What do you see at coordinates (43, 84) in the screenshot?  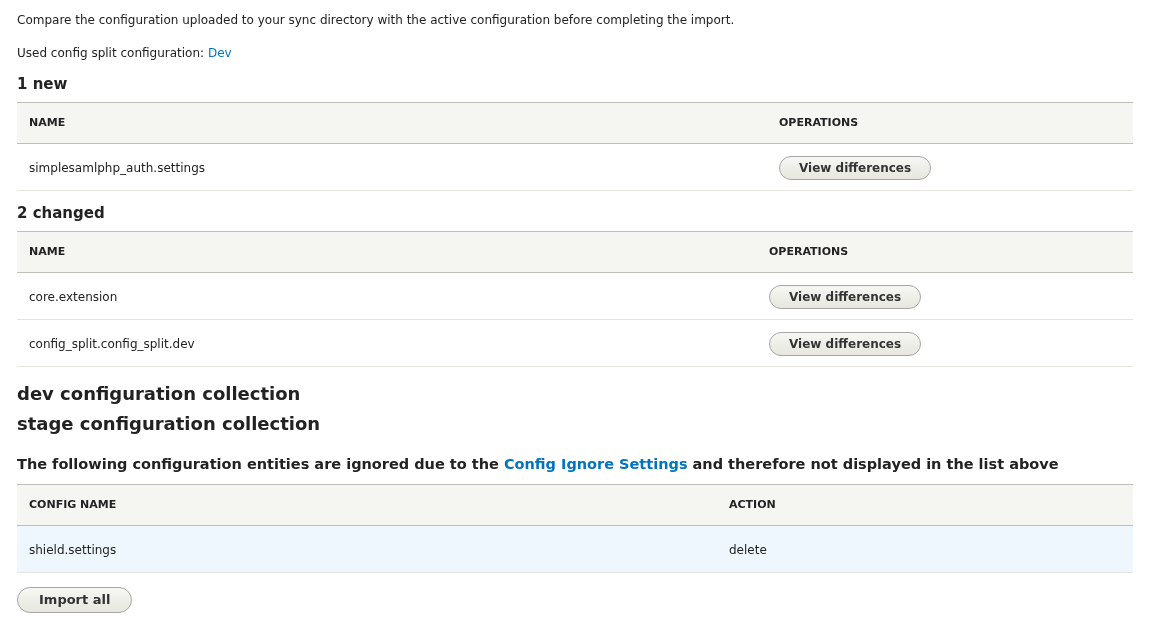 I see `section-heading: 1 new` at bounding box center [43, 84].